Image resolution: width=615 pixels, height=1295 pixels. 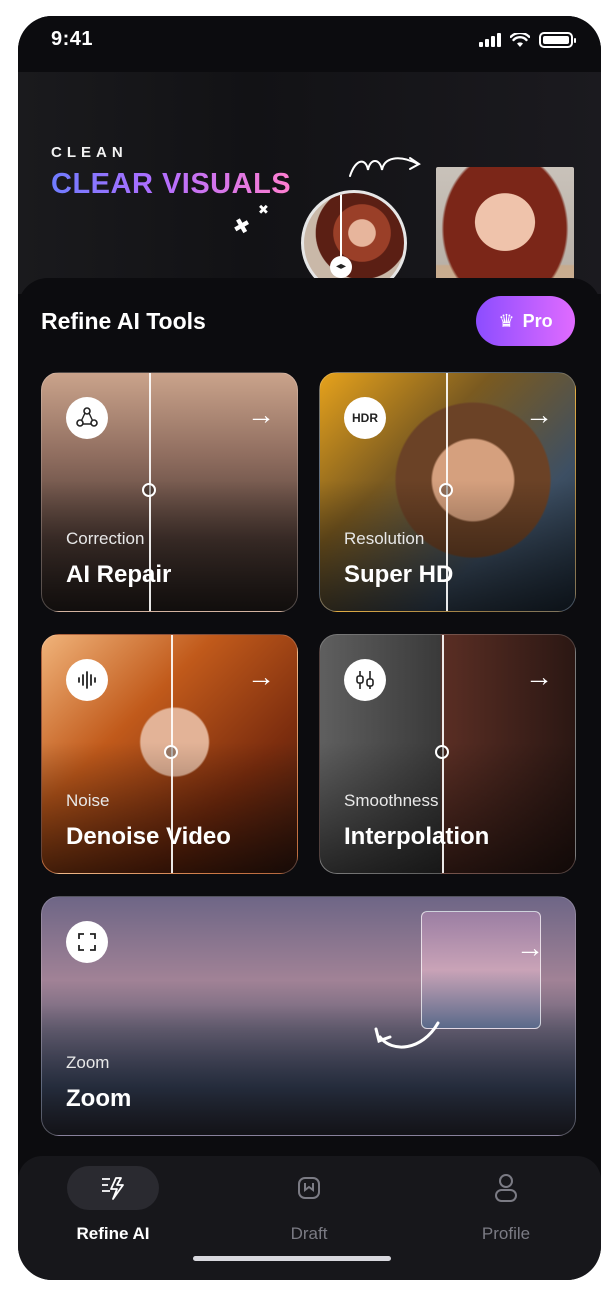 What do you see at coordinates (447, 492) in the screenshot?
I see `tool-card-super-hd: HDR → Resolution Super HD` at bounding box center [447, 492].